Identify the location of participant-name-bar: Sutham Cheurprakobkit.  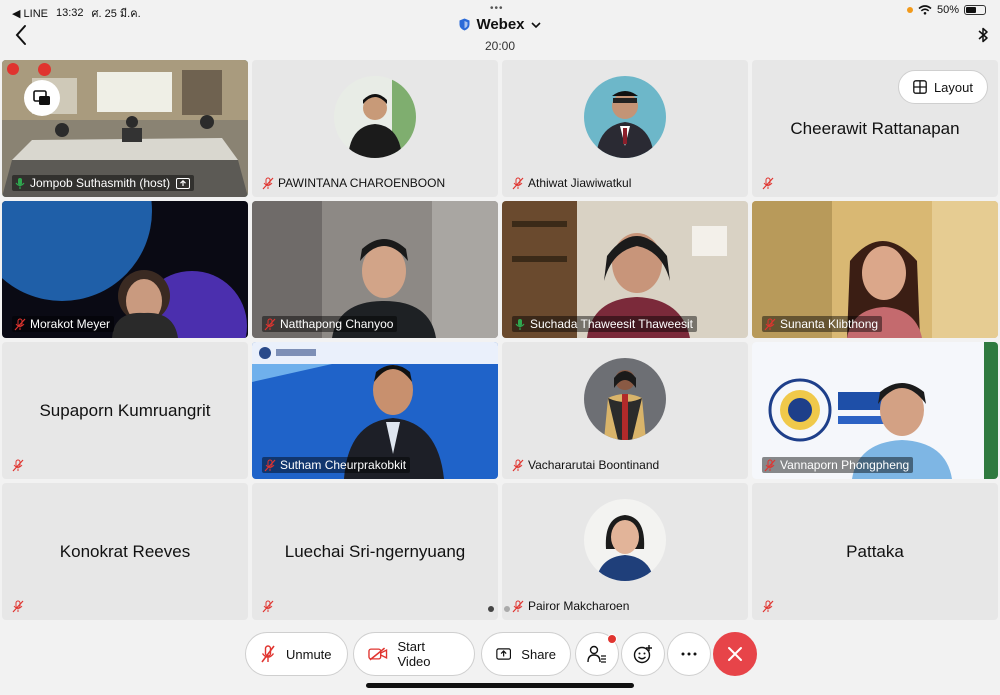
(336, 465).